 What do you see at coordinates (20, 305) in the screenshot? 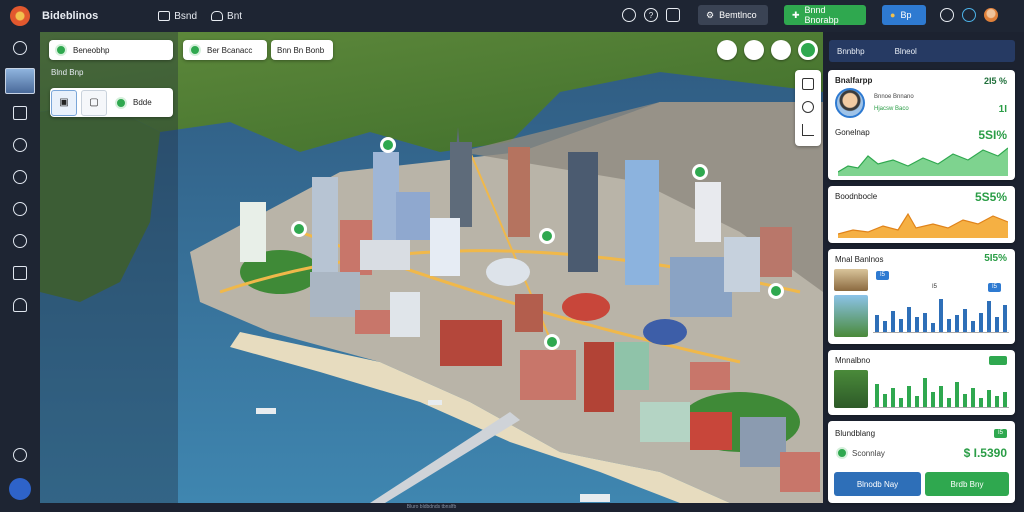
I see `cloud-icon` at bounding box center [20, 305].